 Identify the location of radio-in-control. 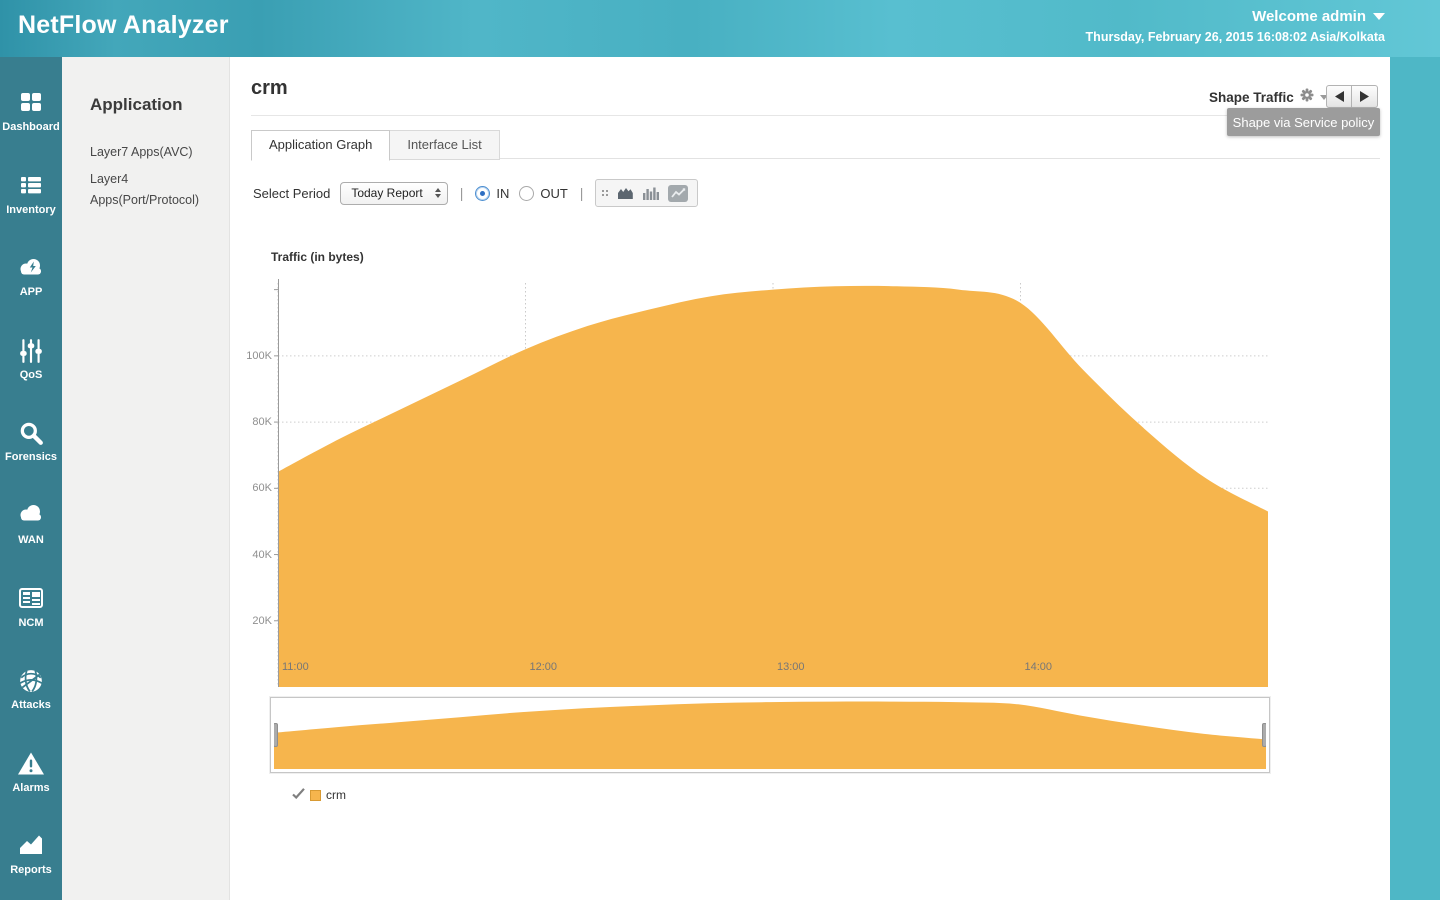
(483, 193).